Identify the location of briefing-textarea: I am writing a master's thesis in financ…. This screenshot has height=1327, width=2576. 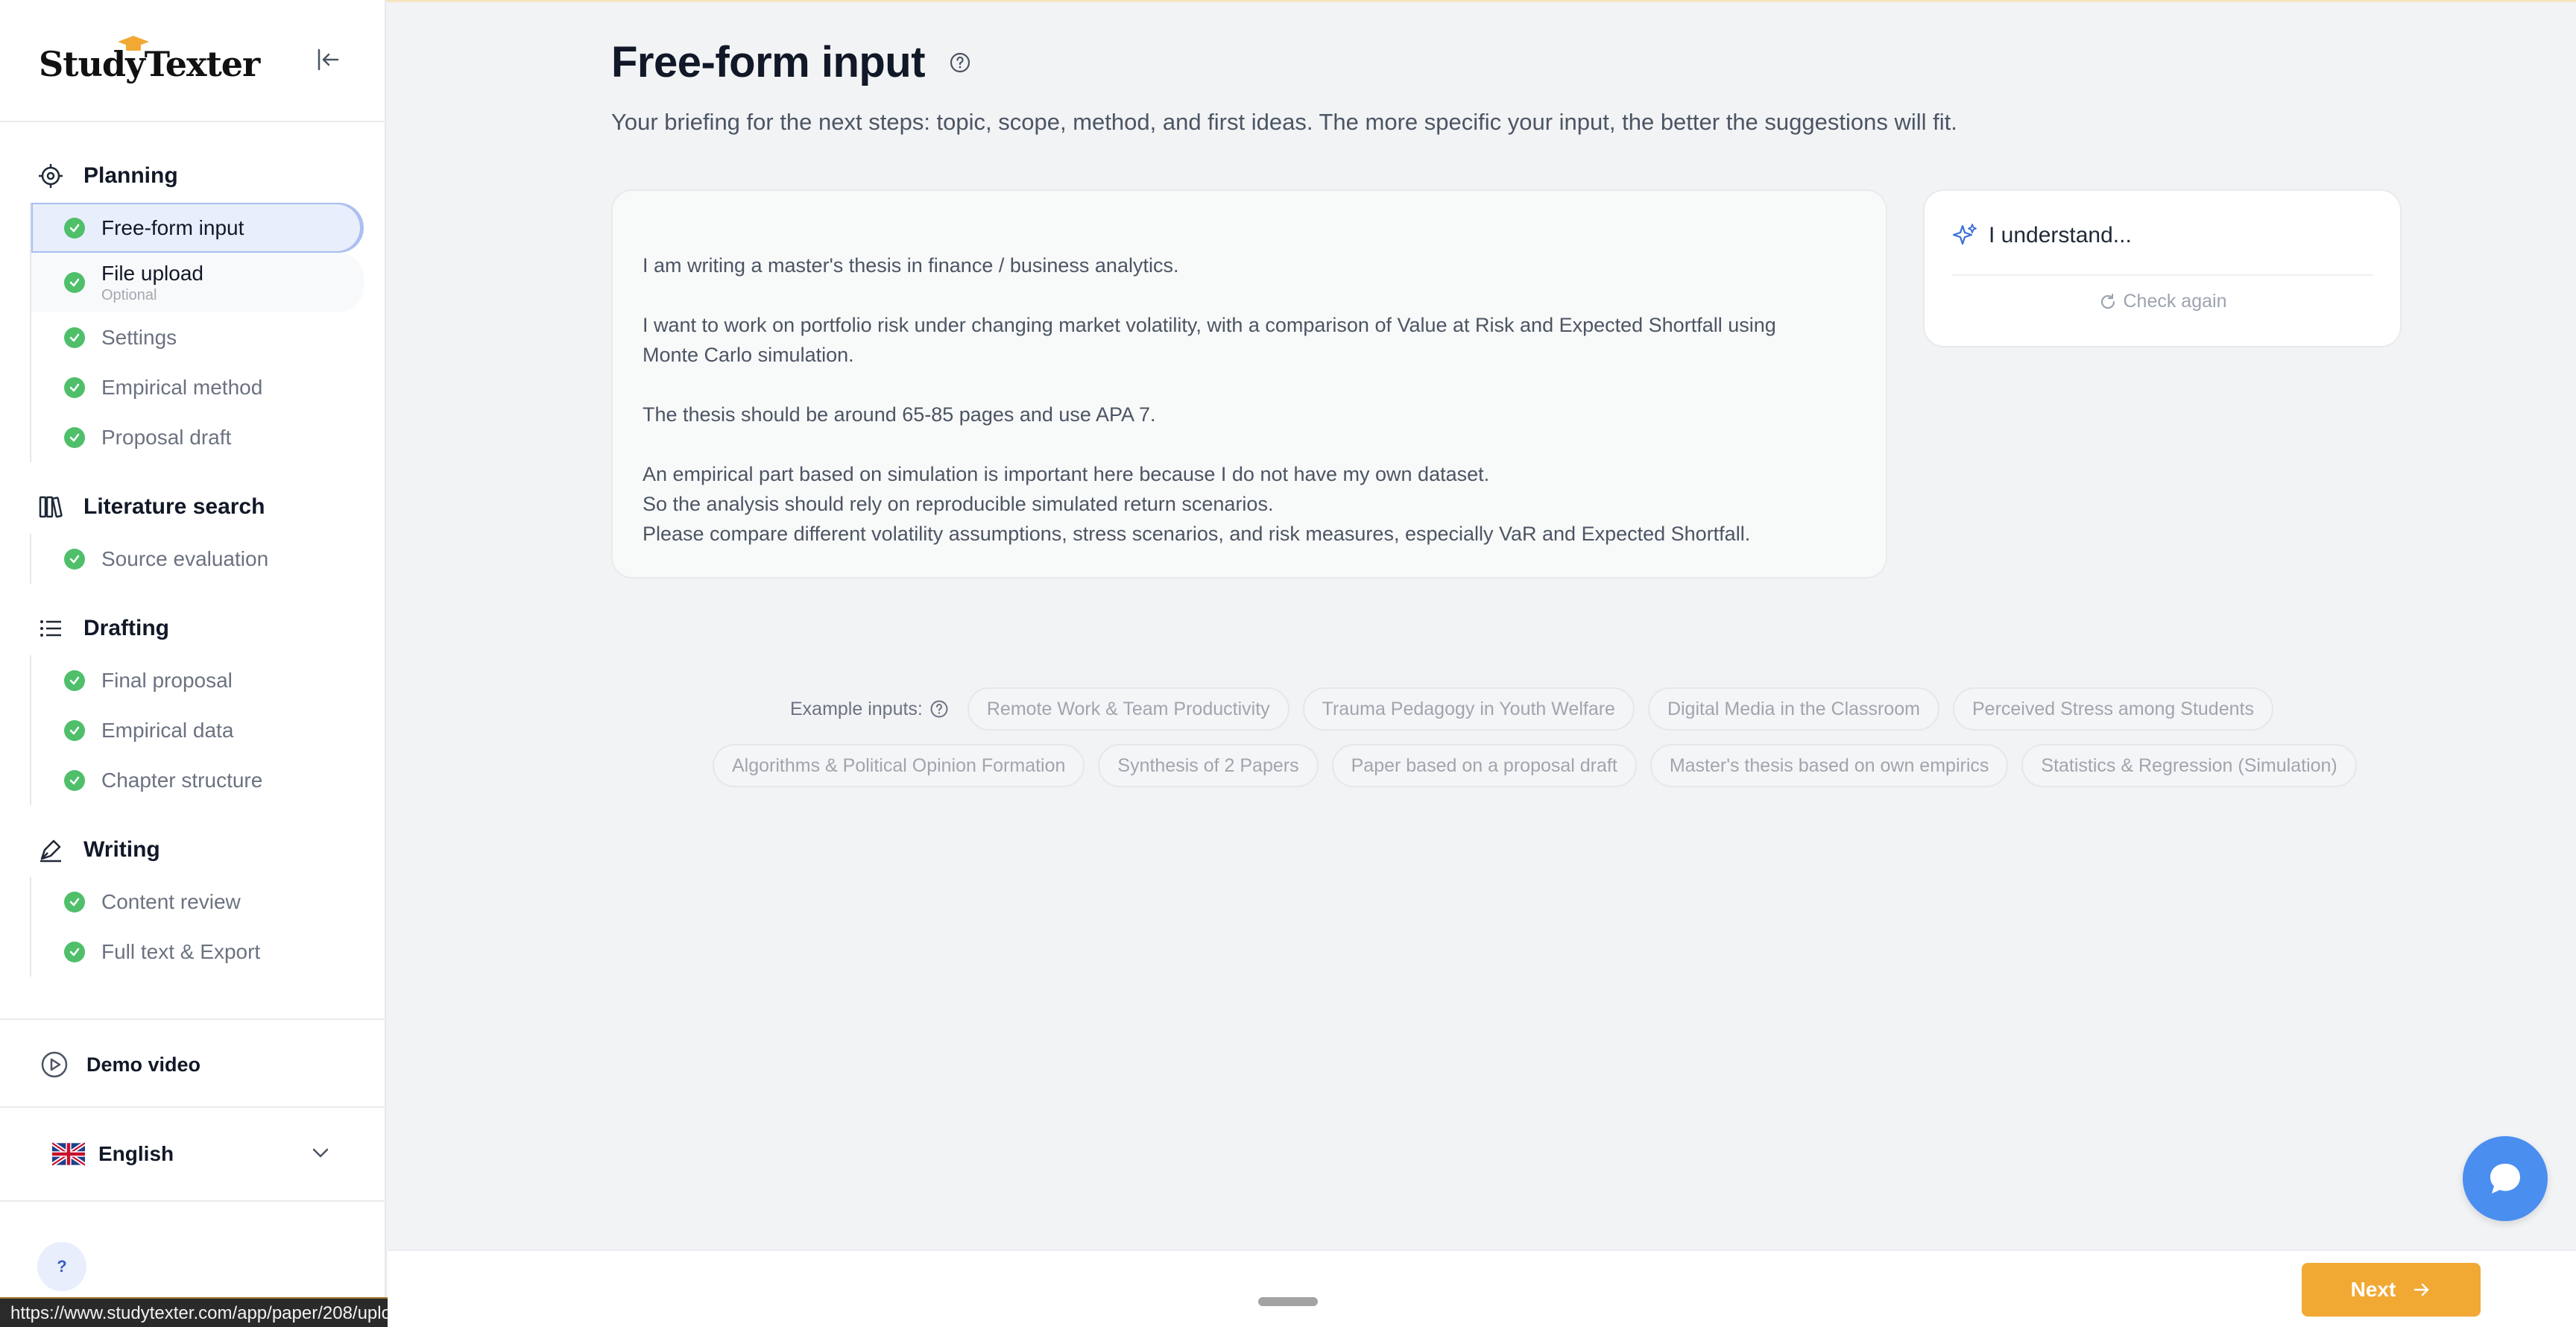
(1249, 384).